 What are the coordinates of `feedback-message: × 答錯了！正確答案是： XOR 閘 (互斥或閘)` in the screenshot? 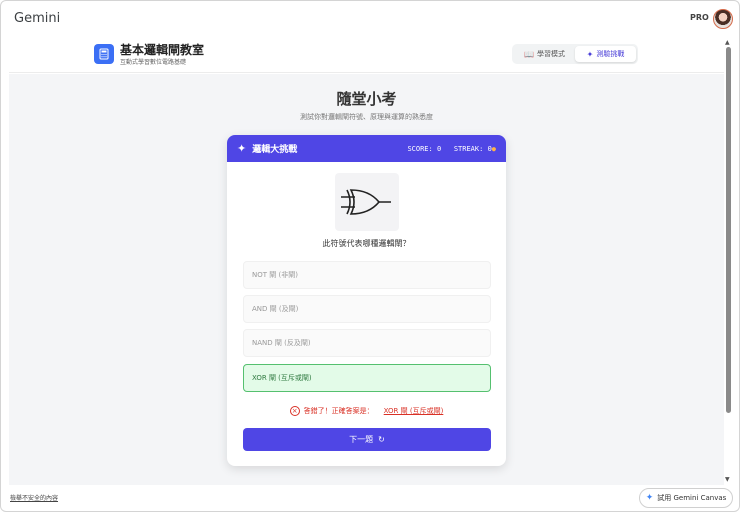 It's located at (366, 411).